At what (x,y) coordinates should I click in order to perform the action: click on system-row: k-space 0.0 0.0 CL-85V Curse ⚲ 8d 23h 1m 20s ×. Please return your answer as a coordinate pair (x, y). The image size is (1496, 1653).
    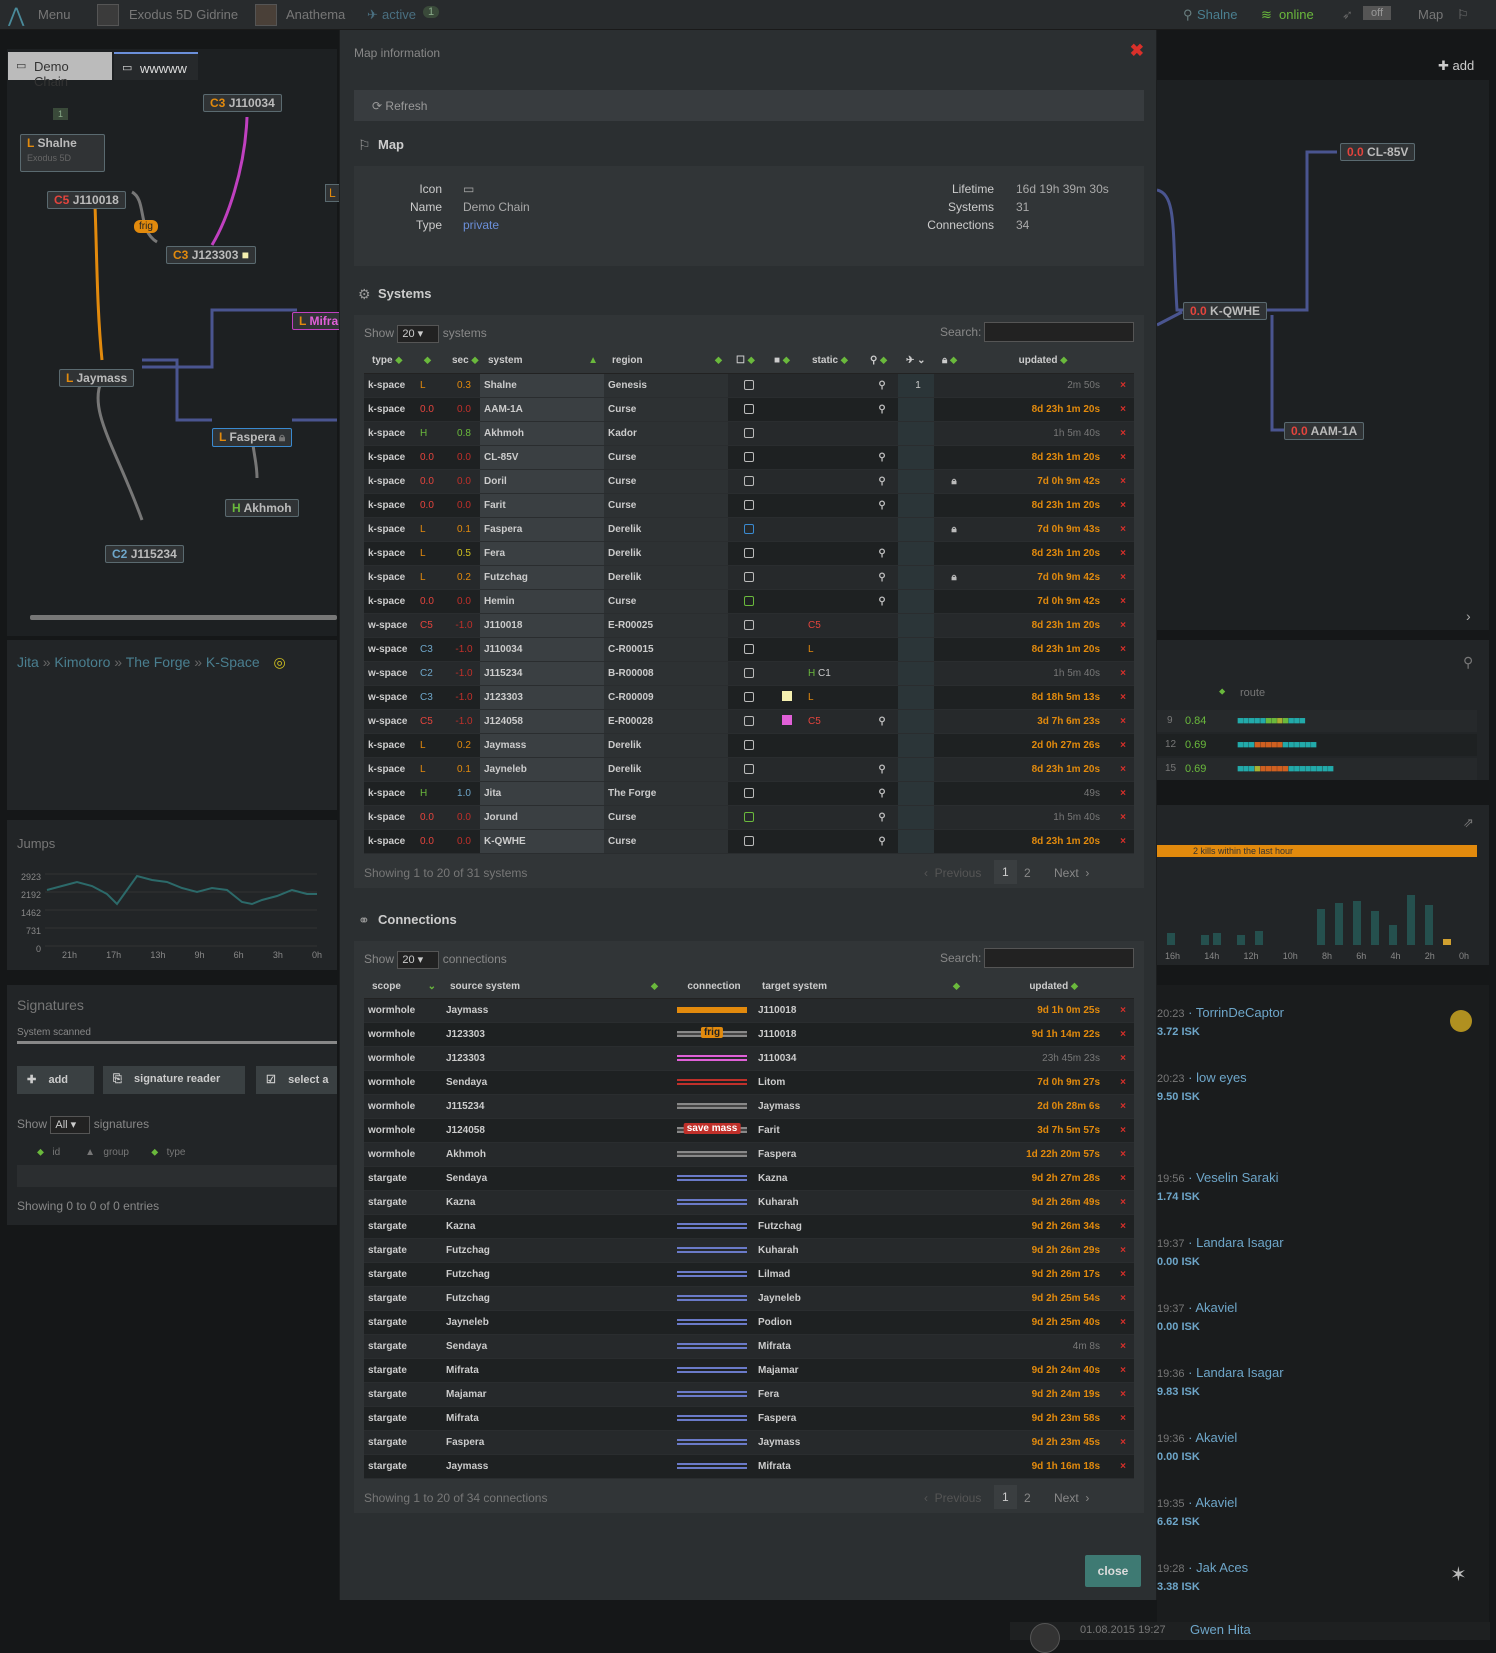
    Looking at the image, I should click on (749, 457).